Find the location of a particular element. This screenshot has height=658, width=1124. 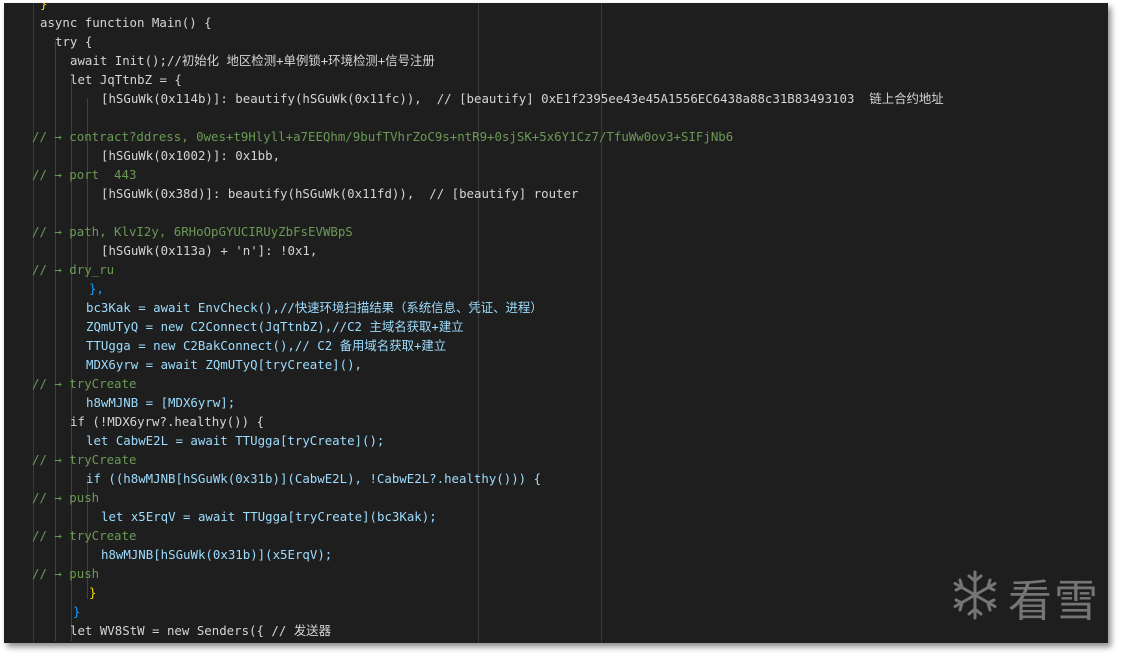

code-line: h8wMJNB = [MDX6yrw]; is located at coordinates (161, 402).